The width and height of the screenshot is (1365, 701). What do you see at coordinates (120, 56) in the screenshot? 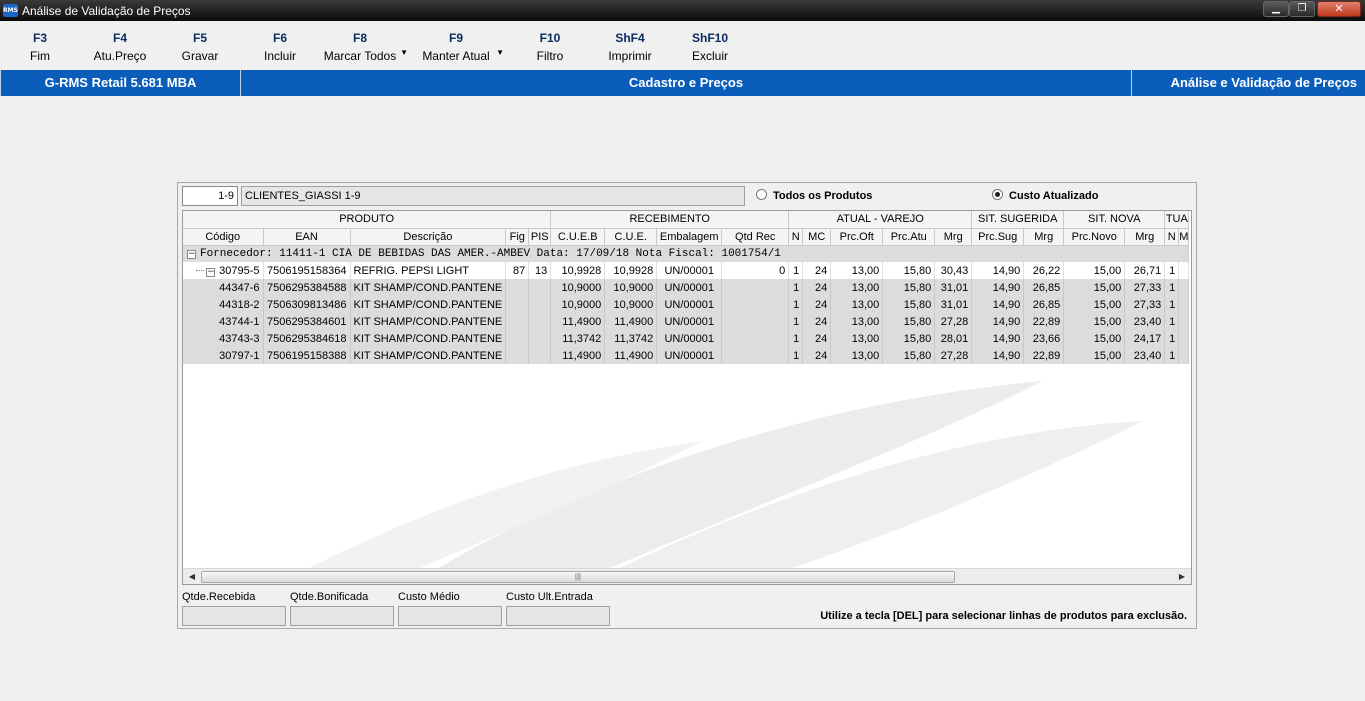
I see `toolbar-label: Atu.Preço` at bounding box center [120, 56].